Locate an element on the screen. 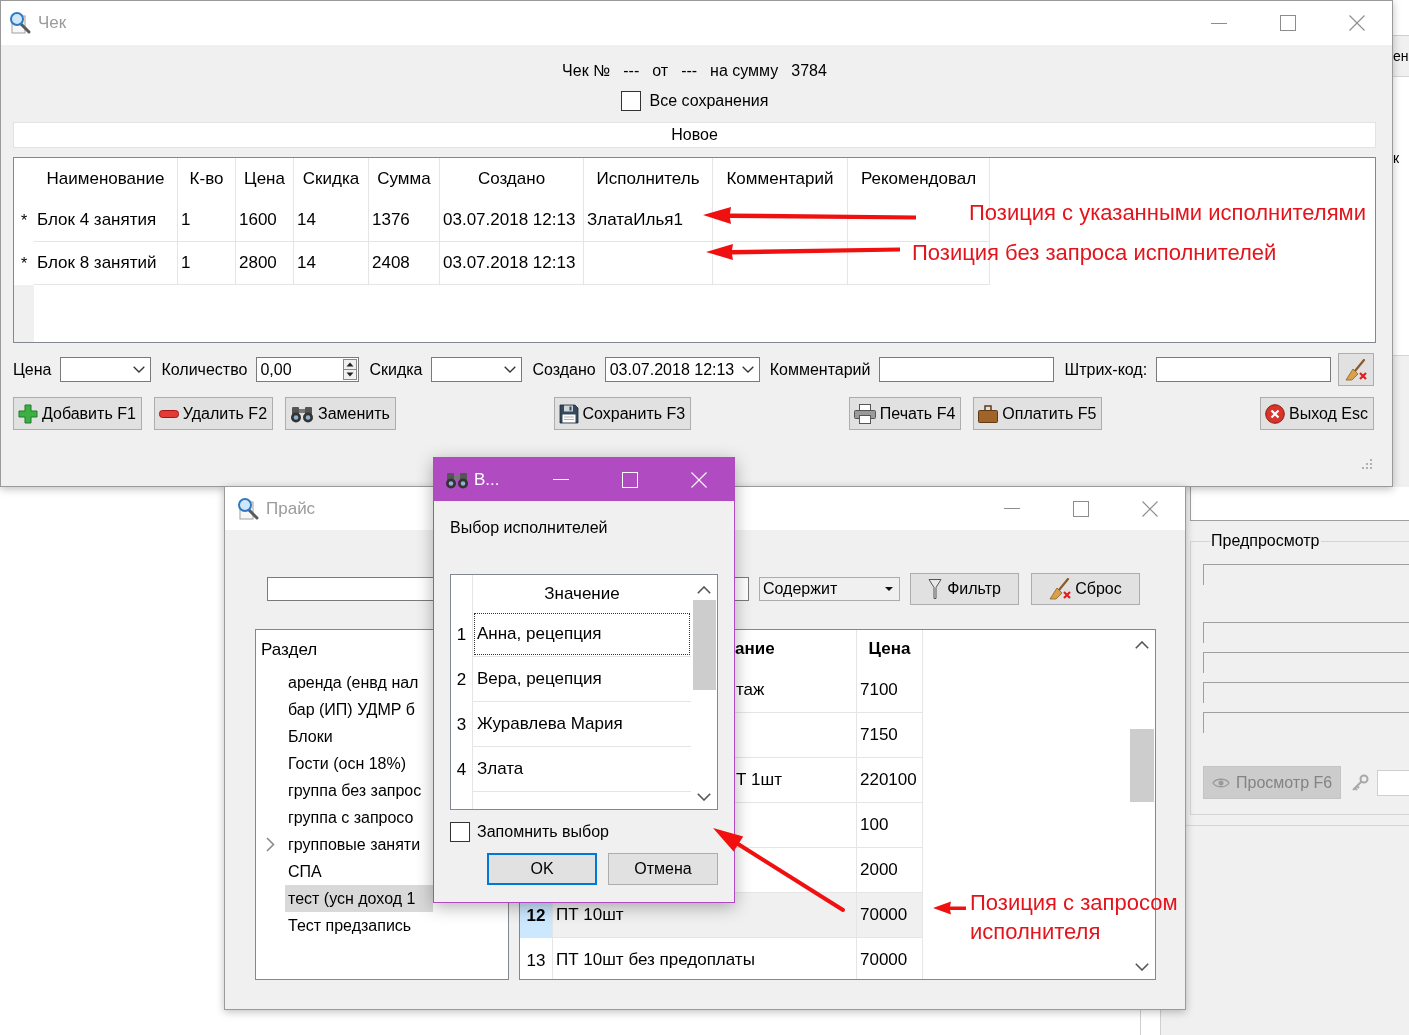 This screenshot has width=1409, height=1035. dropdown-field: Содержит is located at coordinates (829, 589).